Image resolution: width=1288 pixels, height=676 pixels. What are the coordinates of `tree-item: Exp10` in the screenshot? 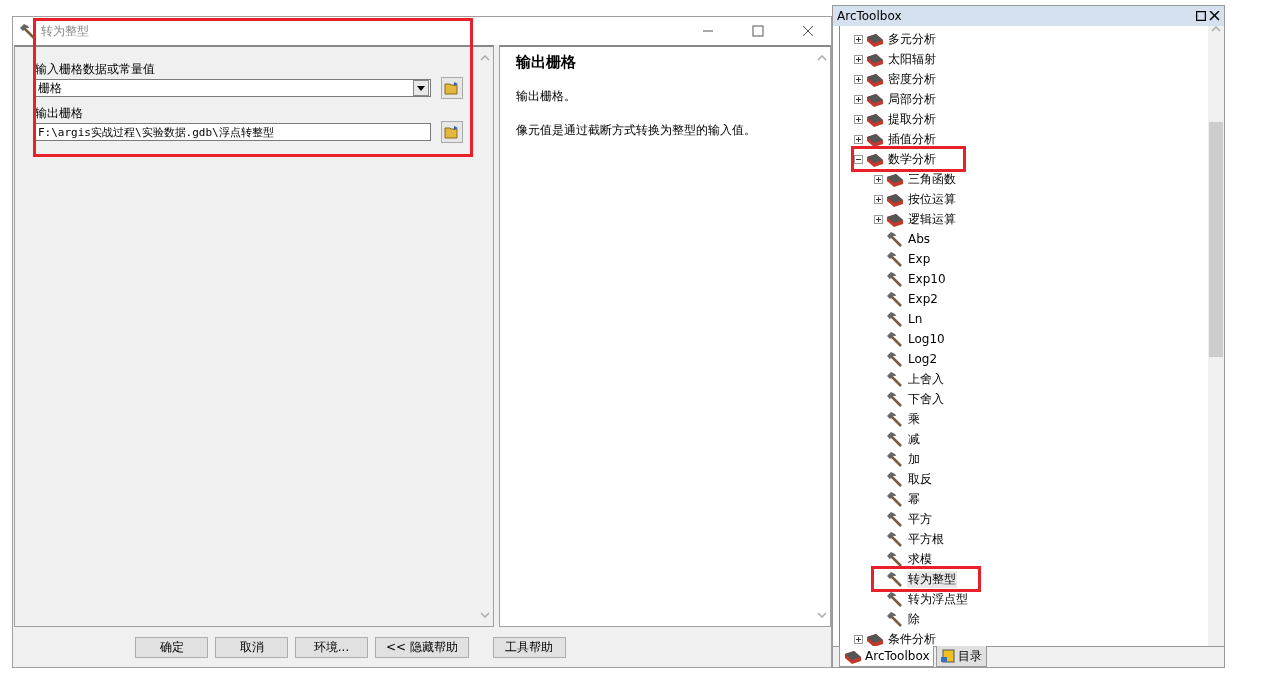 It's located at (927, 279).